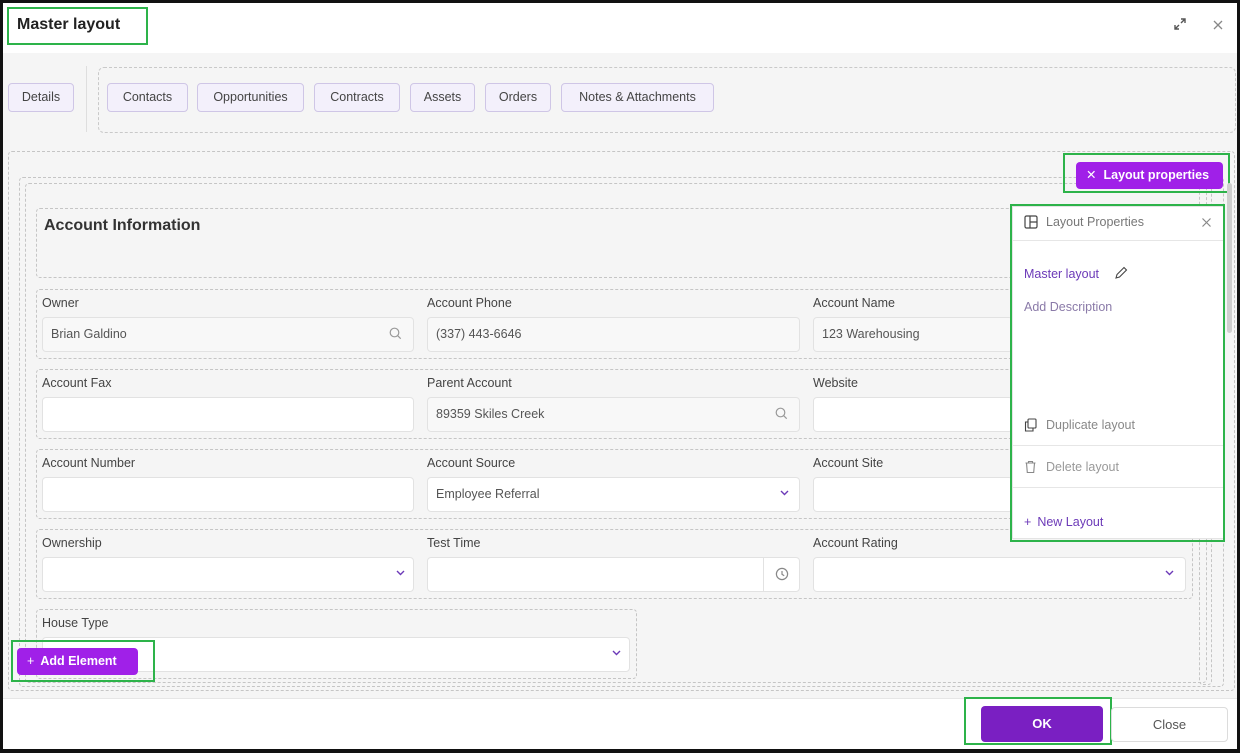 Image resolution: width=1240 pixels, height=753 pixels. I want to click on test-time-label: Test Time, so click(454, 543).